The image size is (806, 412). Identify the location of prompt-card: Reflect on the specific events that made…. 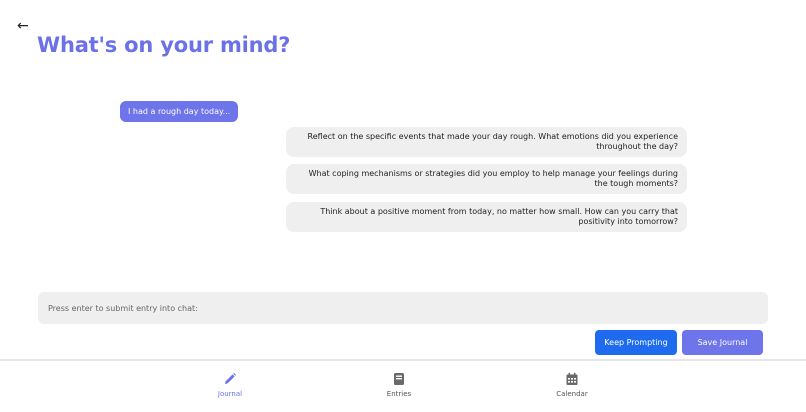
(486, 142).